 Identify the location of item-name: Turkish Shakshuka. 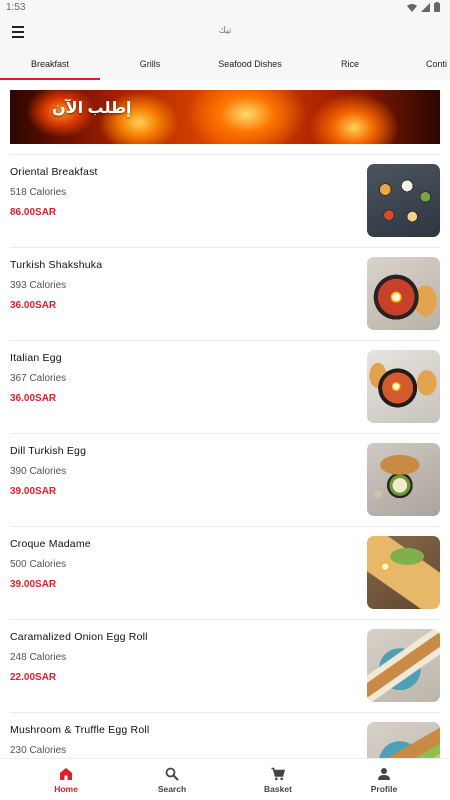
(56, 265).